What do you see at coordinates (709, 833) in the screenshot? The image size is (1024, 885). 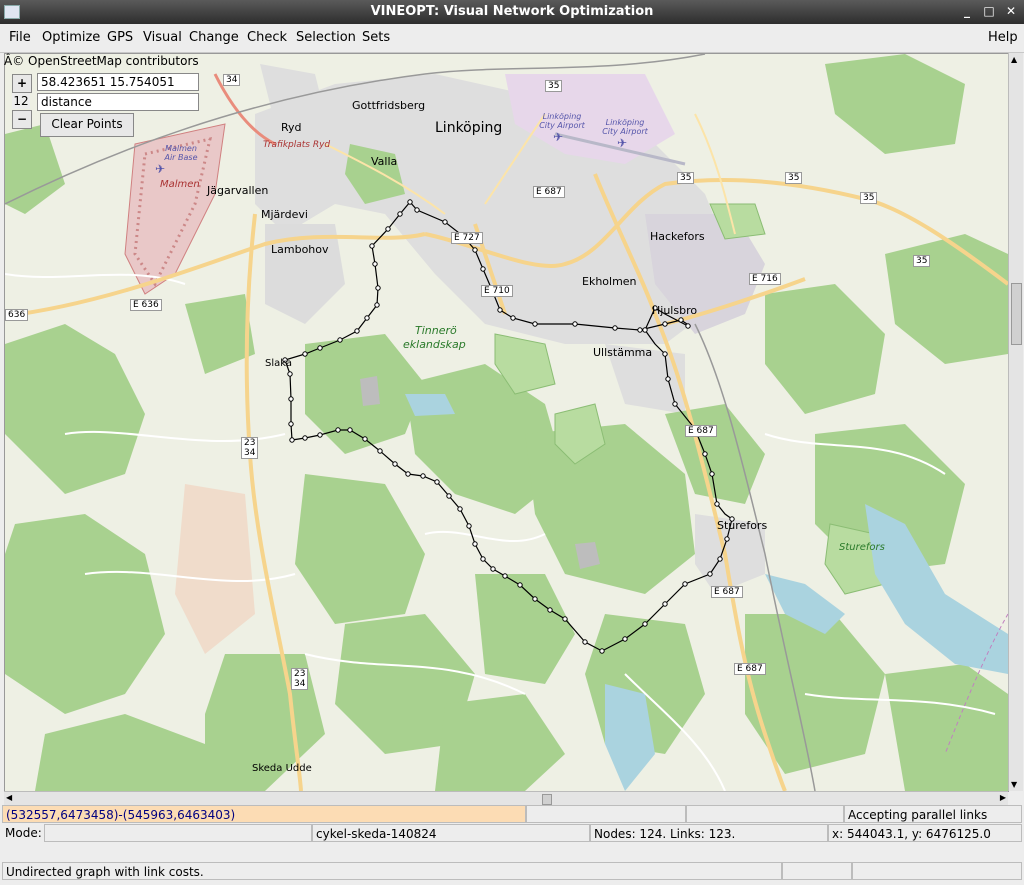 I see `node-link-count: Nodes: 124. Links: 123.` at bounding box center [709, 833].